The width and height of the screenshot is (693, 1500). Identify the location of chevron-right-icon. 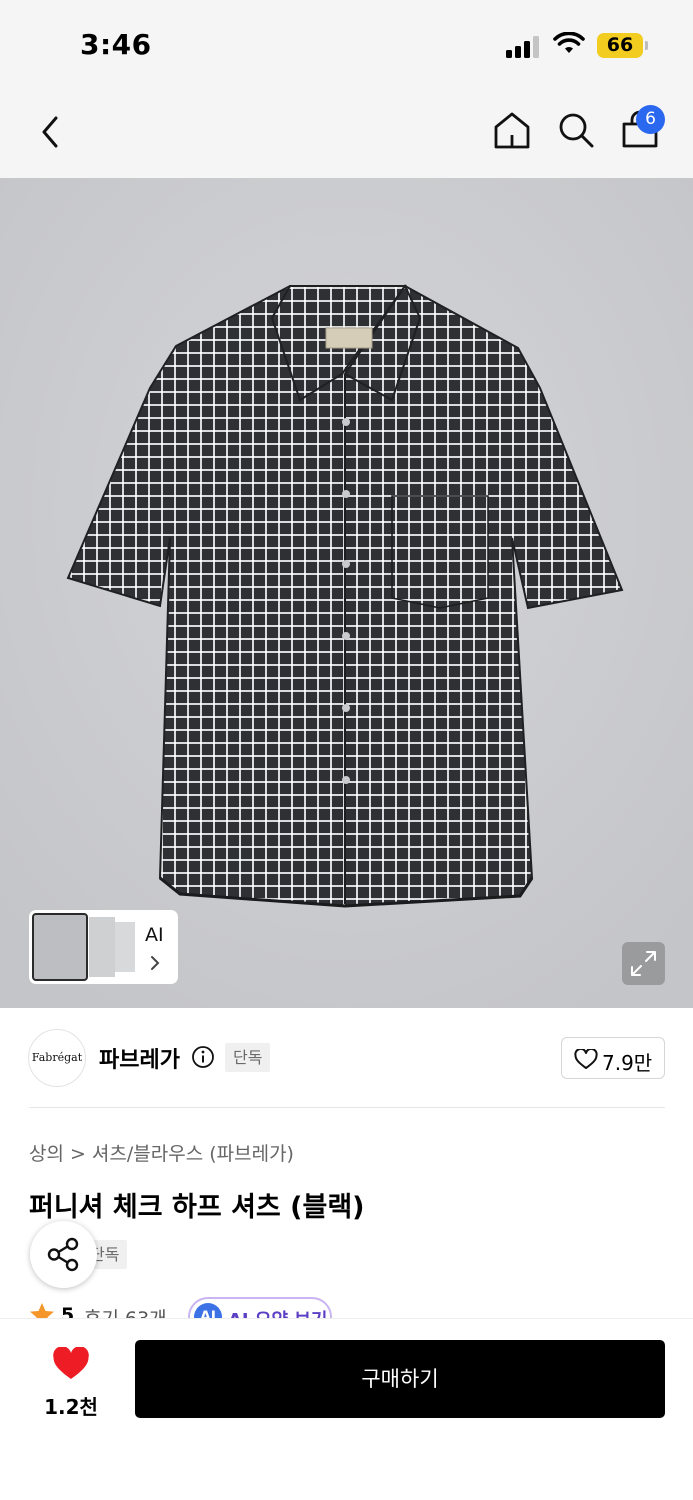
(155, 963).